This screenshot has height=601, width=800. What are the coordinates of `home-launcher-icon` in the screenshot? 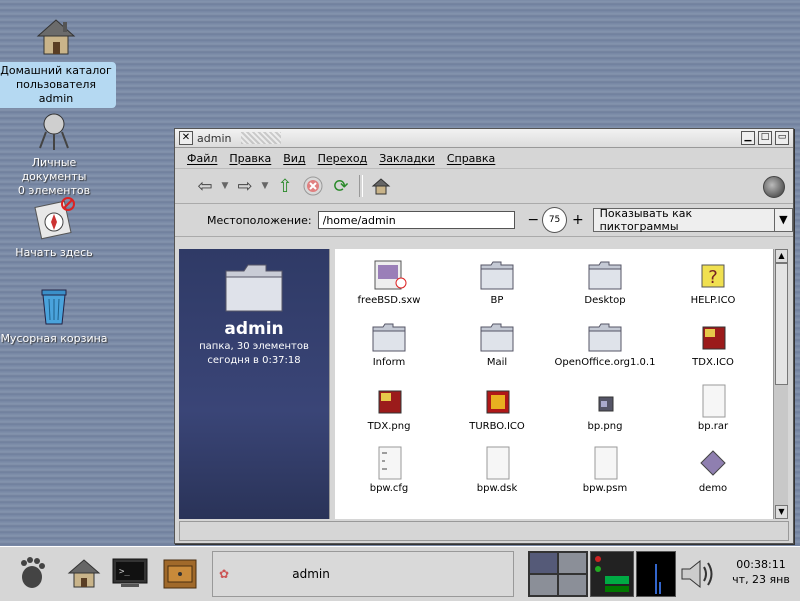 It's located at (84, 573).